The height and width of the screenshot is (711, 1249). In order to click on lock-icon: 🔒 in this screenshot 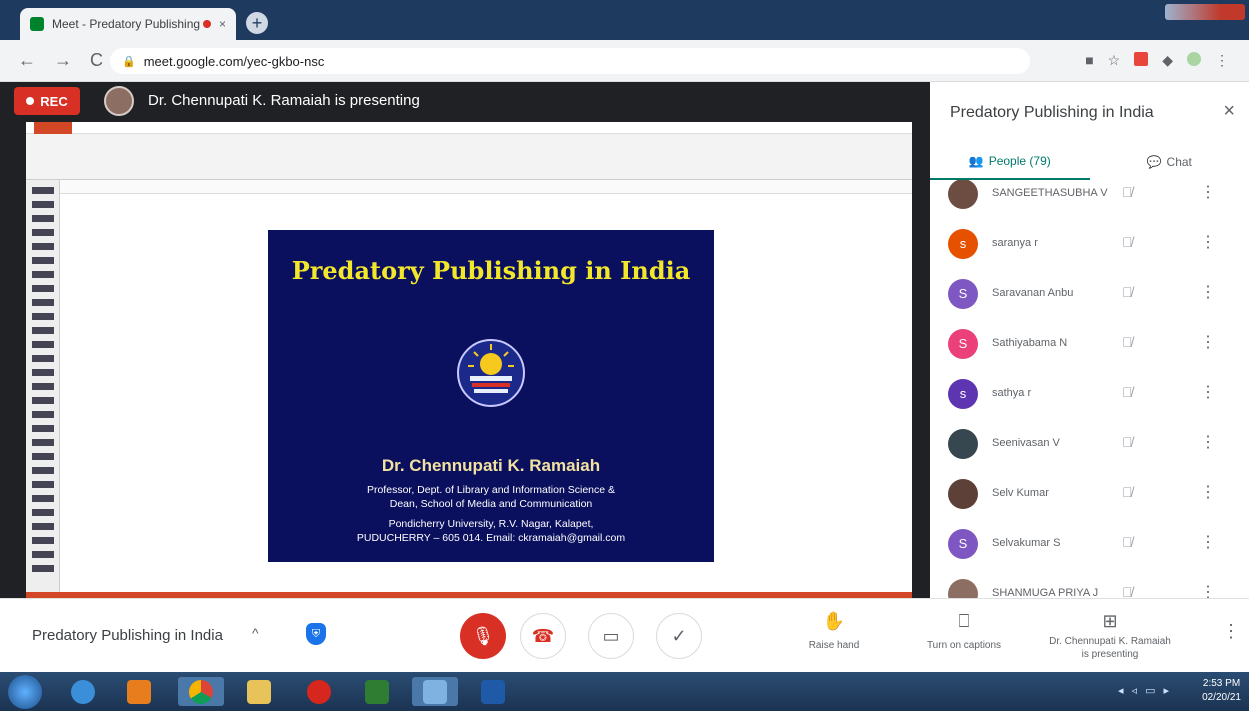, I will do `click(129, 61)`.